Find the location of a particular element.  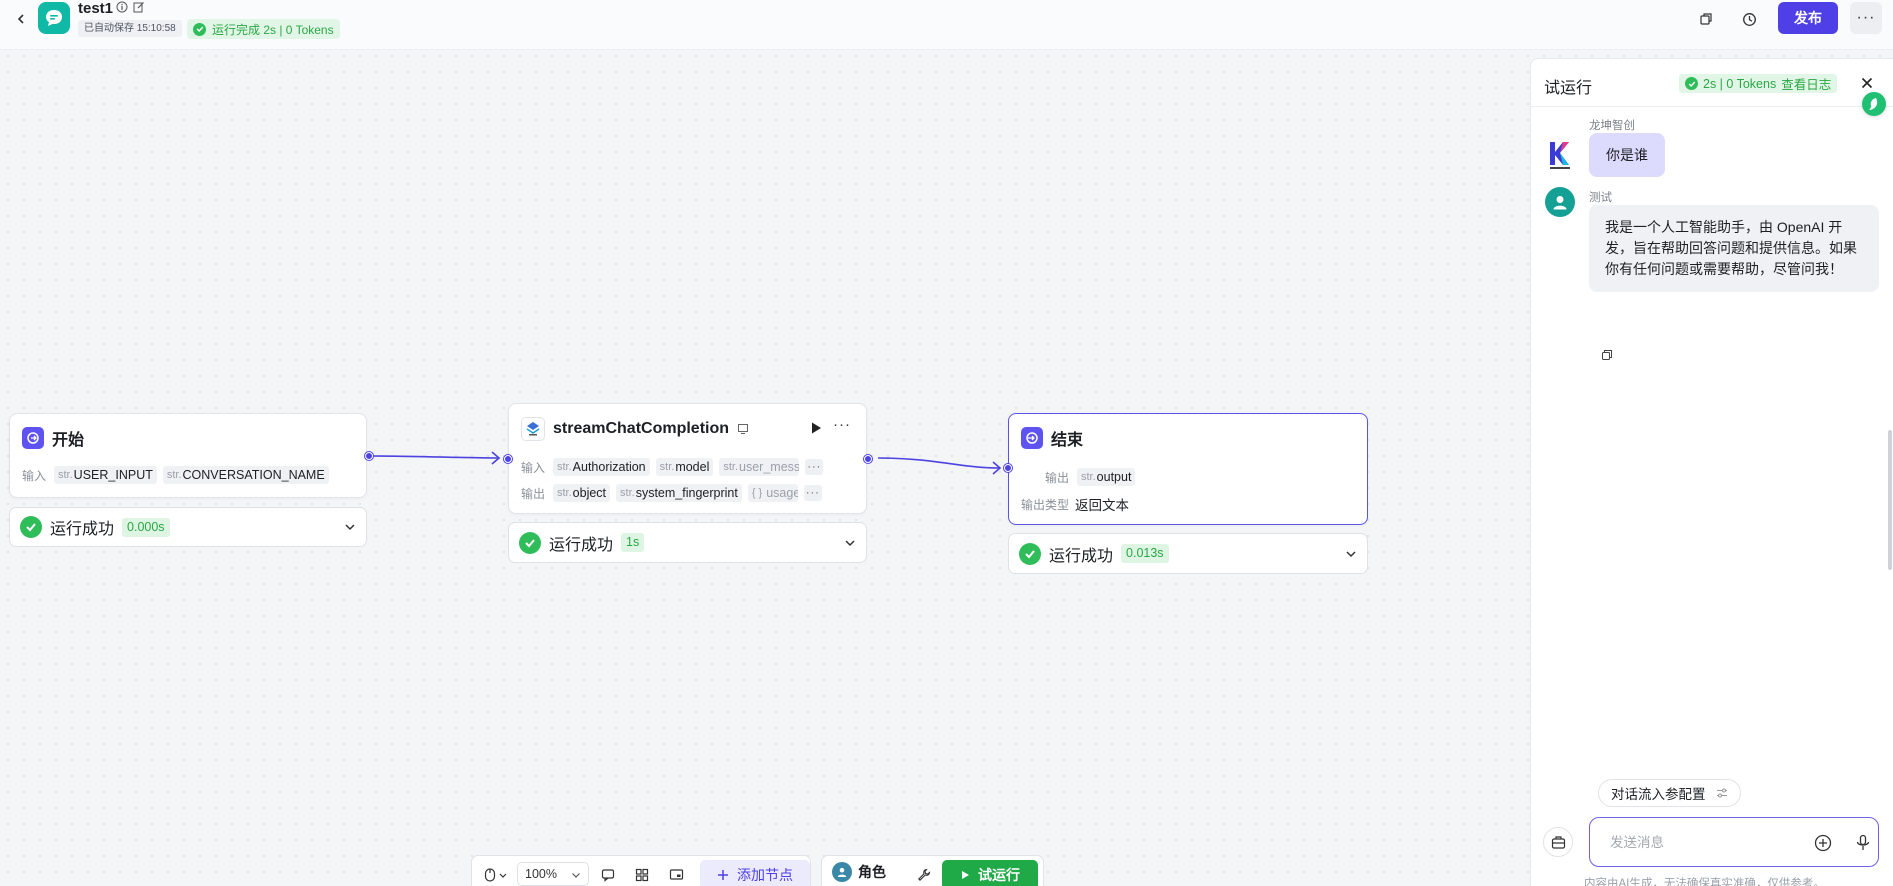

chat-bubble-icon is located at coordinates (54, 18).